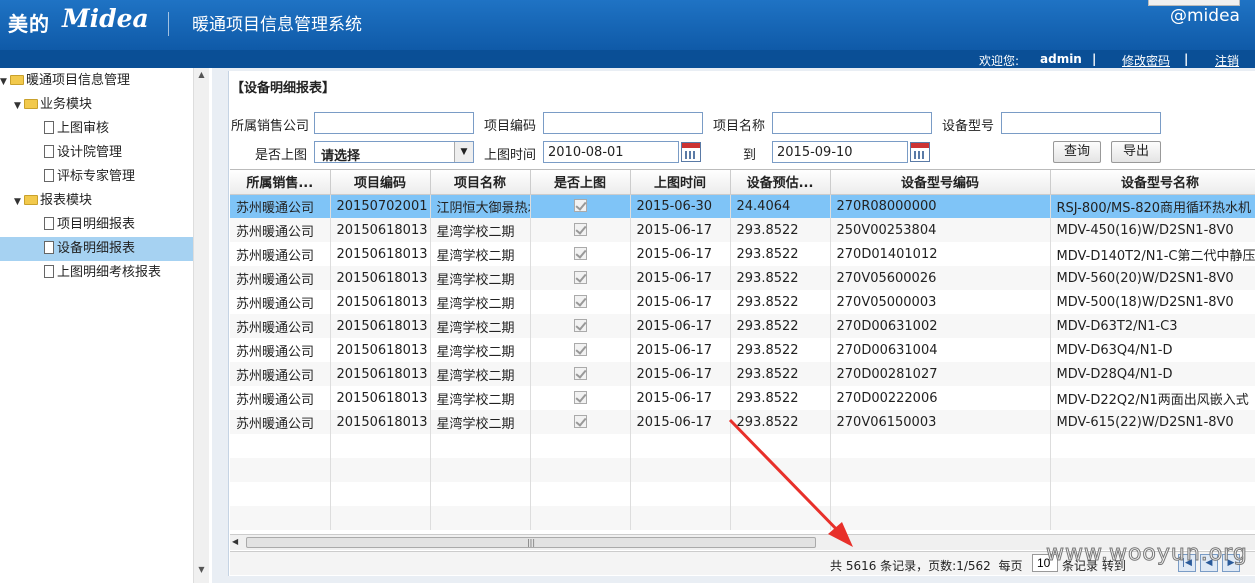 The image size is (1255, 583). I want to click on table-cell: 270D00631004, so click(940, 350).